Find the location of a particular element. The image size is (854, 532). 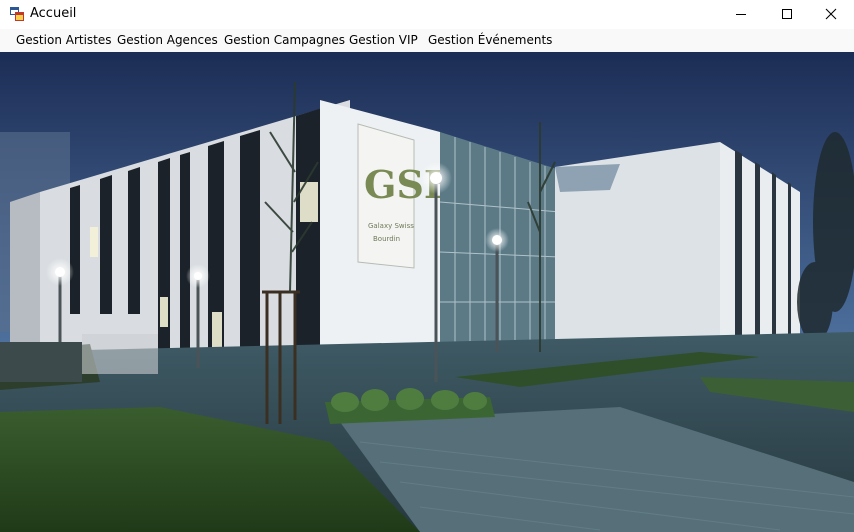

minimize-button is located at coordinates (741, 14).